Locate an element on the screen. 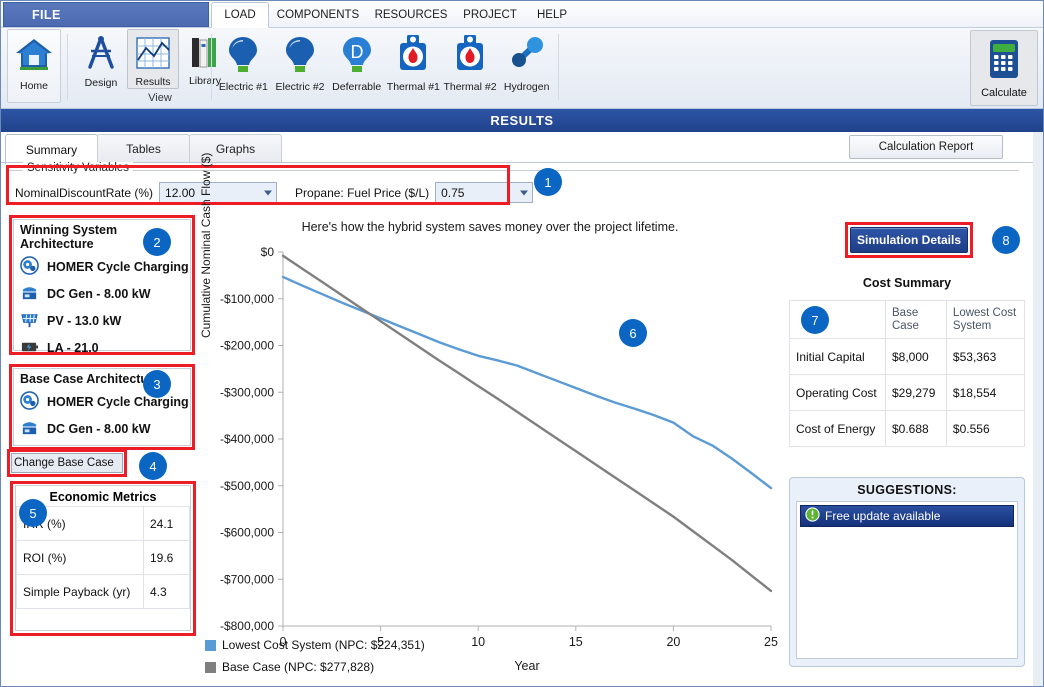 This screenshot has width=1044, height=687. nominal-discount-rate-label: NominalDiscountRate (%) is located at coordinates (84, 192).